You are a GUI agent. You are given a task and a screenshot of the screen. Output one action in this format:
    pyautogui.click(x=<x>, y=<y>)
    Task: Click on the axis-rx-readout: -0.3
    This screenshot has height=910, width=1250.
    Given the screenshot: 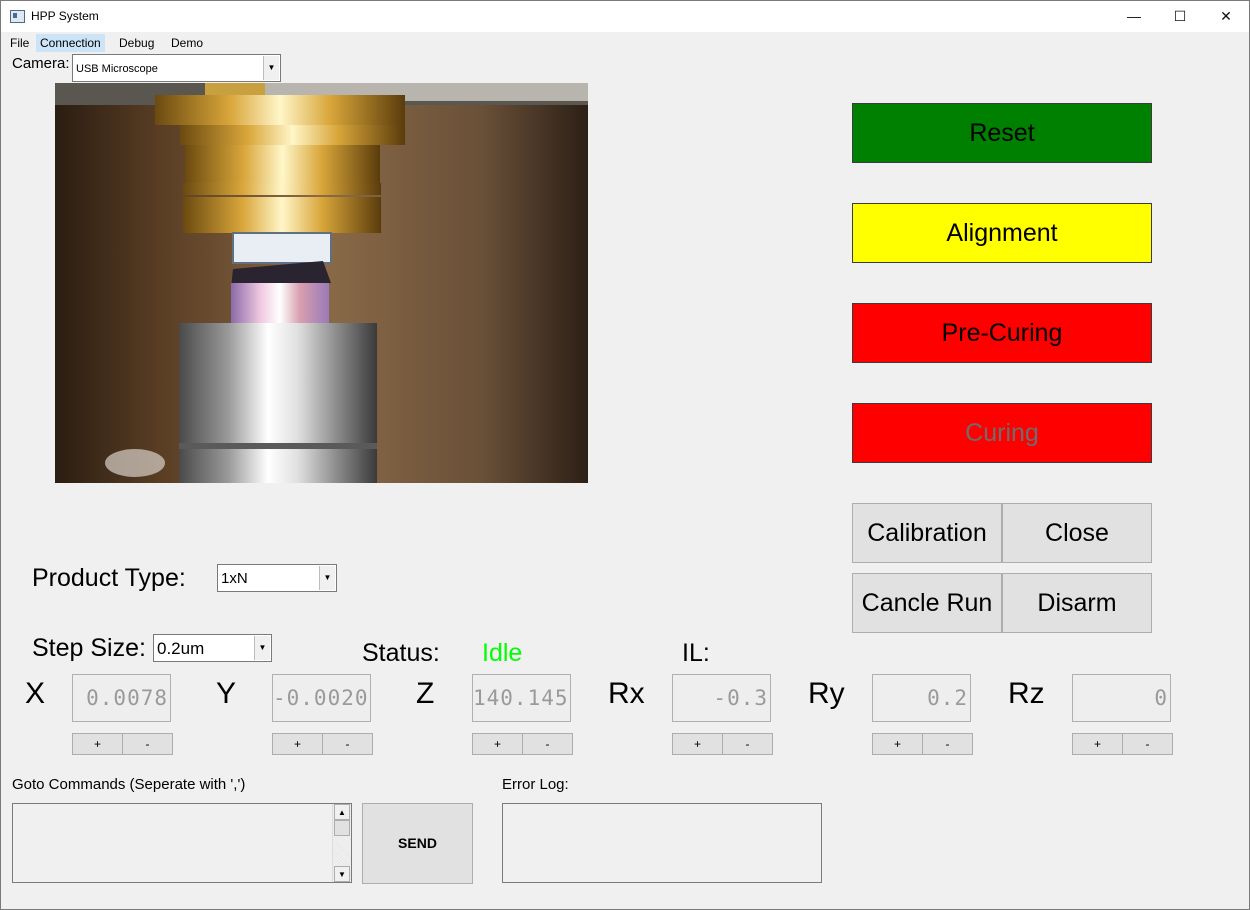 What is the action you would take?
    pyautogui.click(x=721, y=698)
    